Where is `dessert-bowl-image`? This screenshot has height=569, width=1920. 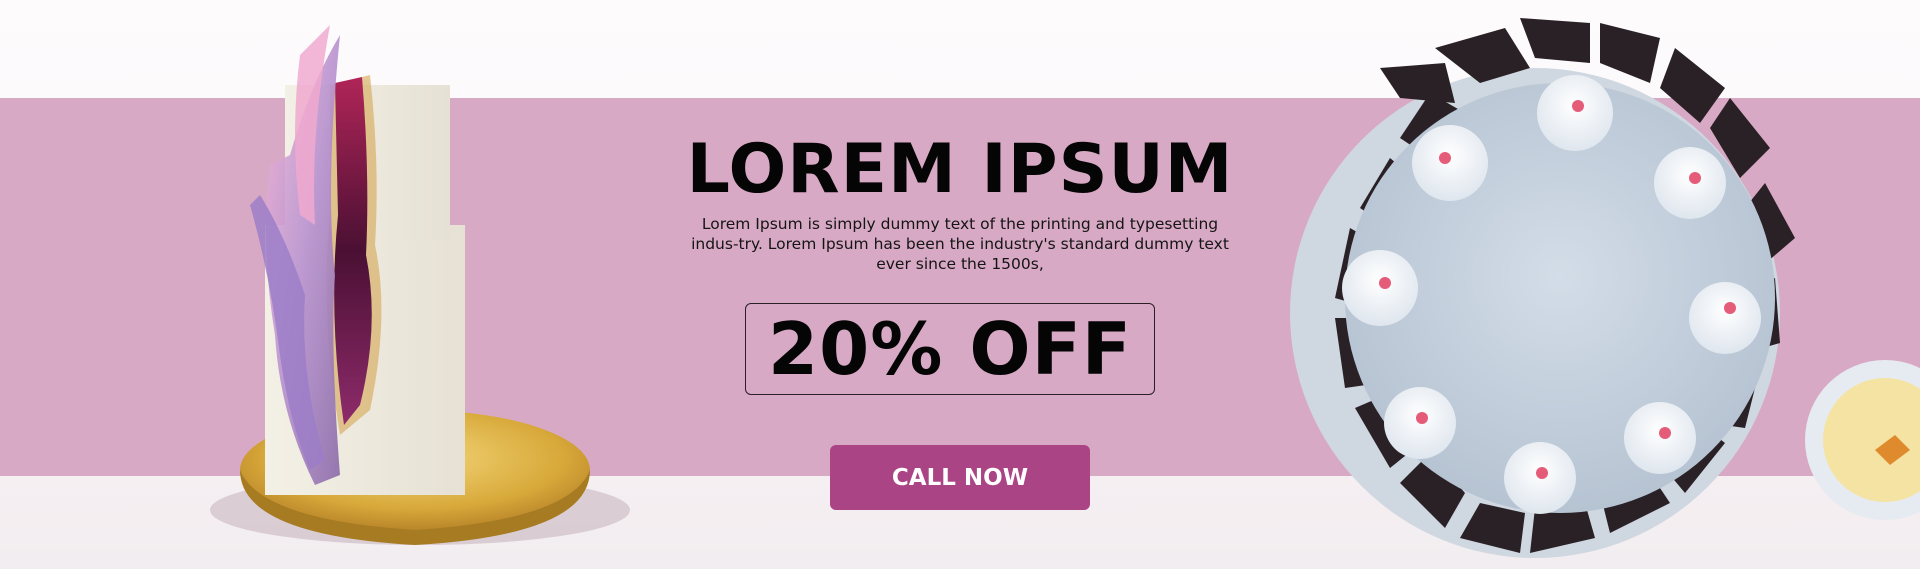
dessert-bowl-image is located at coordinates (1862, 440).